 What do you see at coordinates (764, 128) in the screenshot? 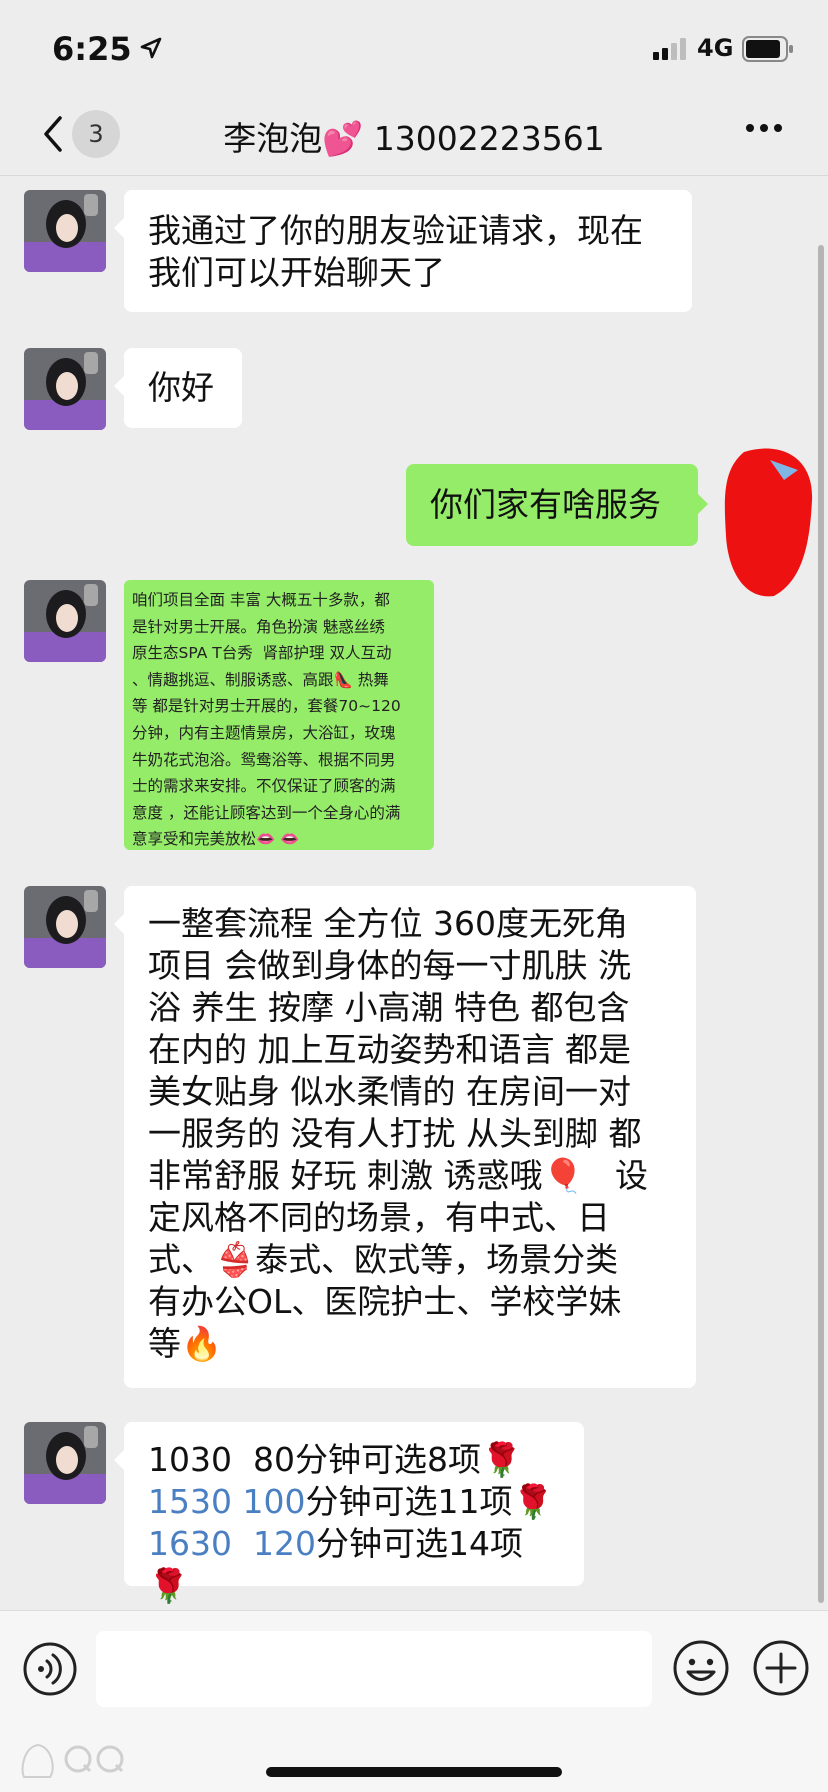
I see `more-options-icon` at bounding box center [764, 128].